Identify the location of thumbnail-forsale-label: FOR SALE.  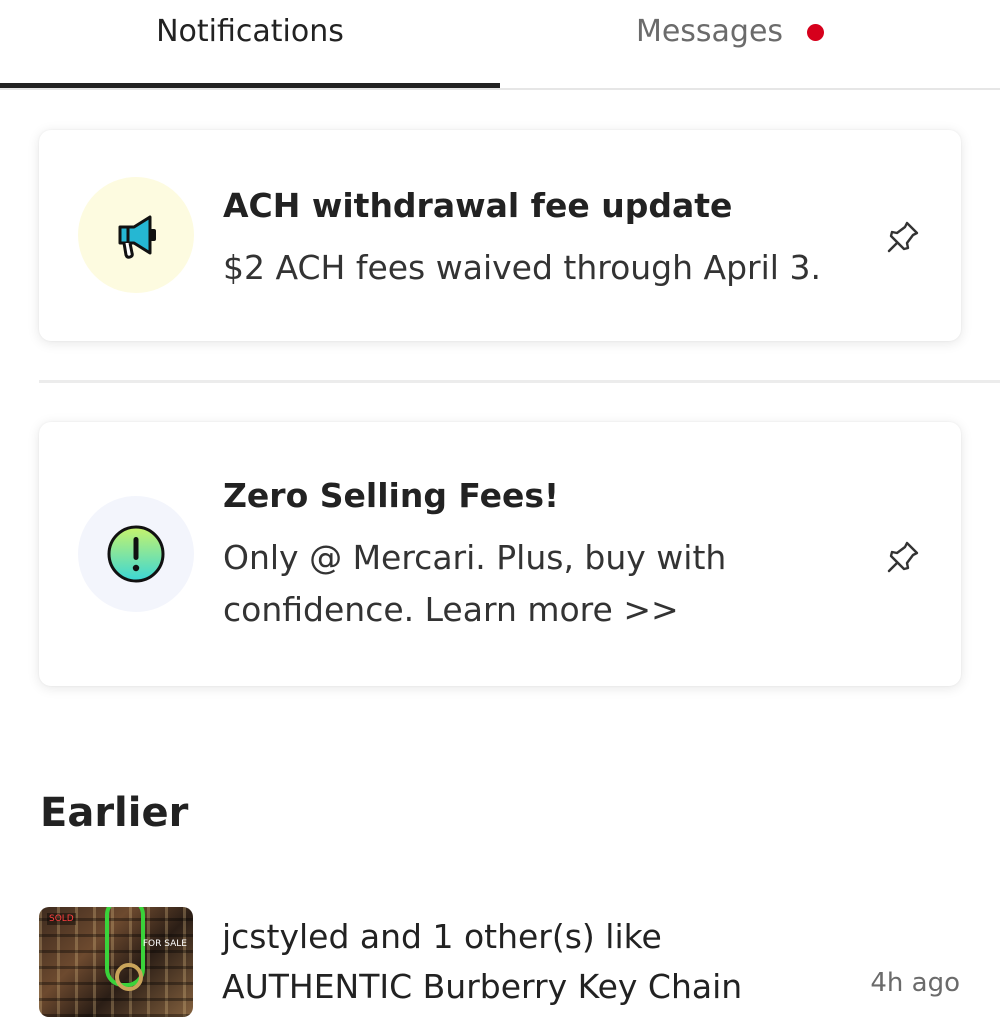
(164, 944).